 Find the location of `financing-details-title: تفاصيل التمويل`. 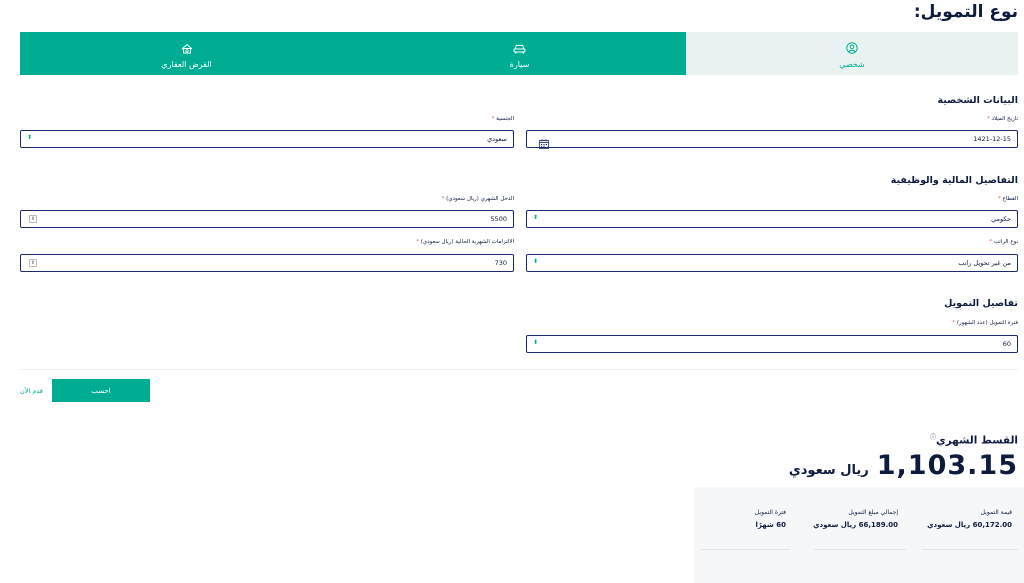

financing-details-title: تفاصيل التمويل is located at coordinates (981, 303).